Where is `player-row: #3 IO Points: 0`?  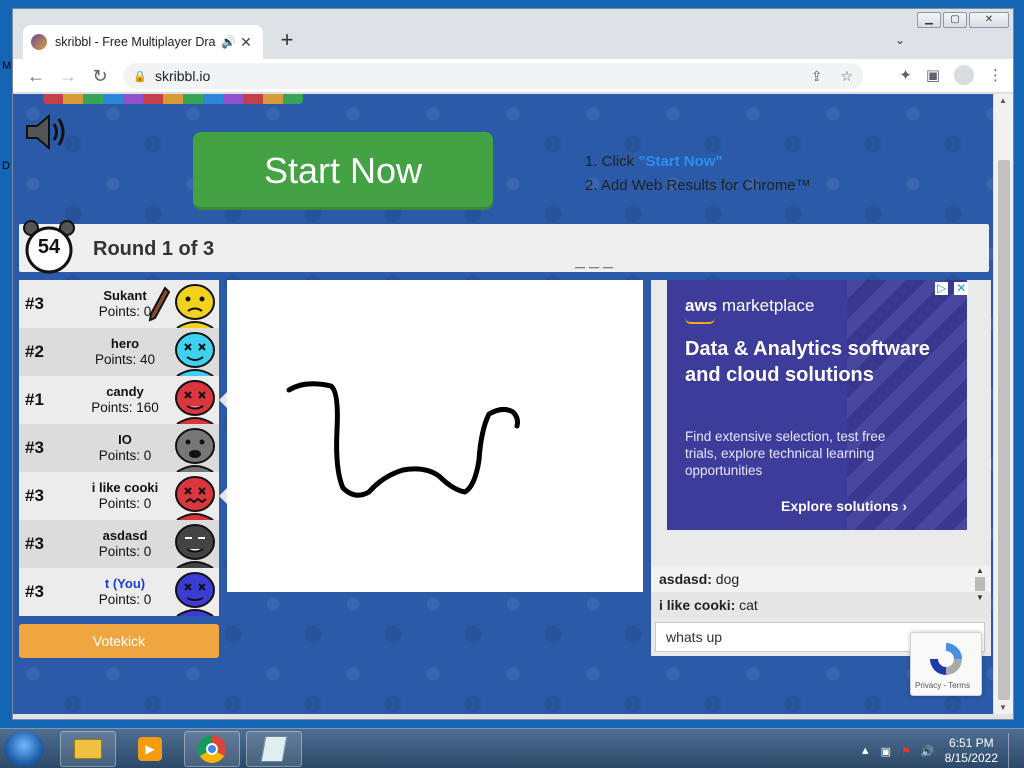 player-row: #3 IO Points: 0 is located at coordinates (119, 448).